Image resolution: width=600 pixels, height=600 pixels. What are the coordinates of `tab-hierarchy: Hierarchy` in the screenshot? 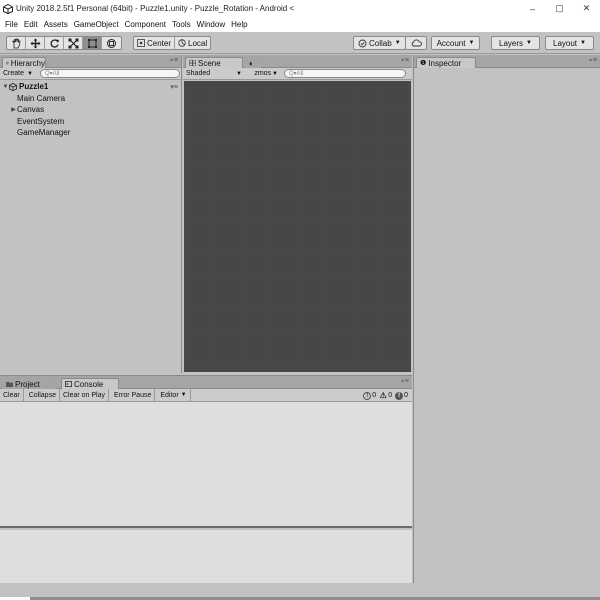 It's located at (24, 62).